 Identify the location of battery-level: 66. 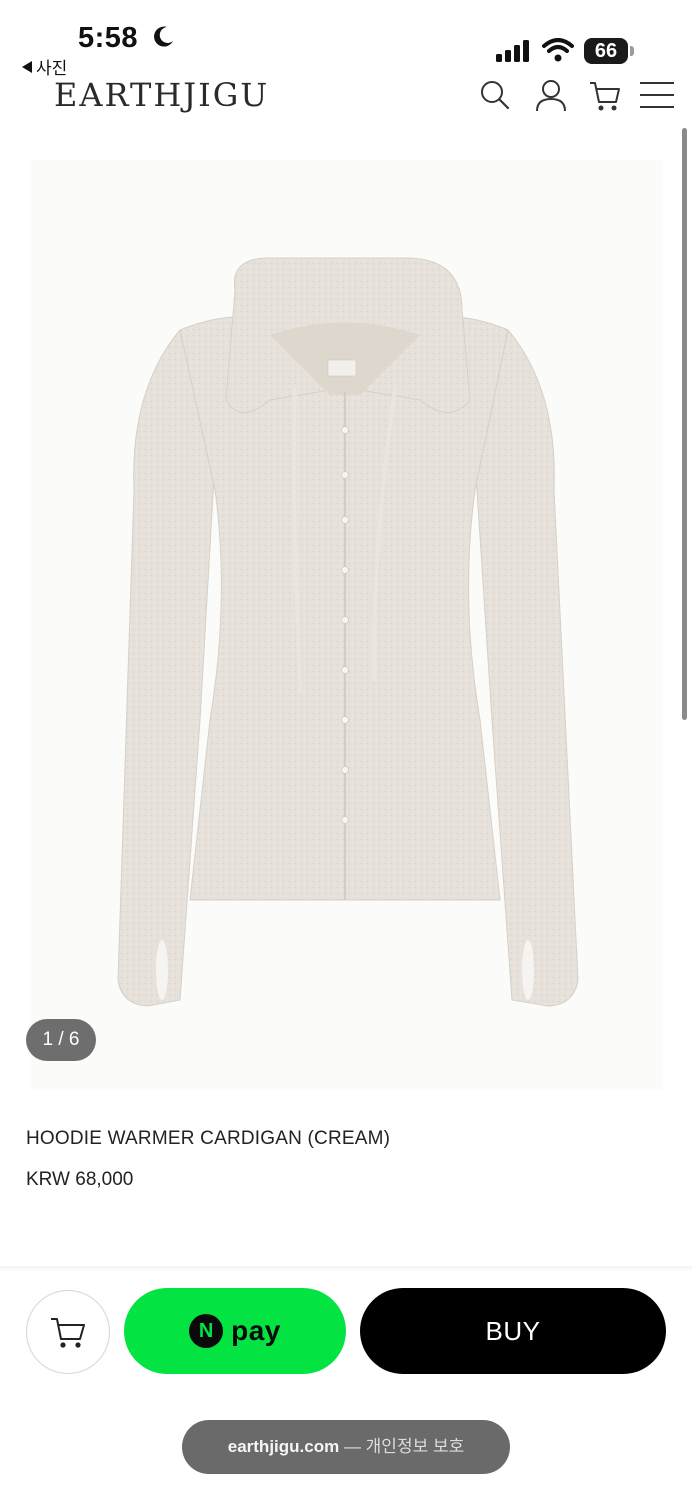
(606, 51).